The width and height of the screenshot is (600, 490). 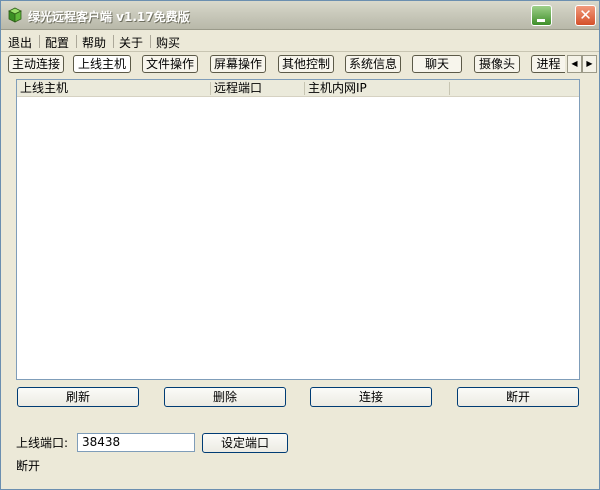 I want to click on title-bar: 绿光远程客户端 v1.17免费版 ✕, so click(x=300, y=15).